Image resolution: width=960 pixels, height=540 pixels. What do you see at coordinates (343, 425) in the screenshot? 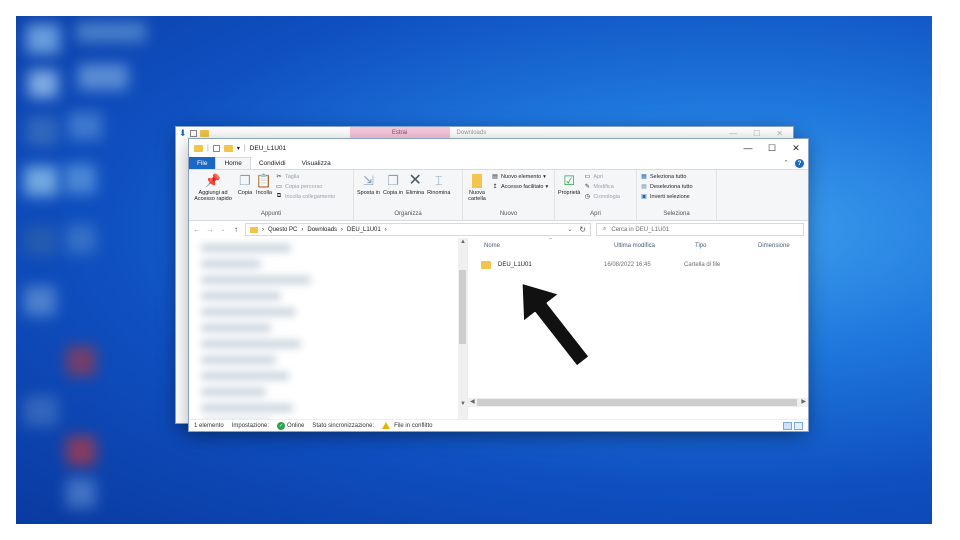
I see `sync-state-label: Stato sincronizzazione:` at bounding box center [343, 425].